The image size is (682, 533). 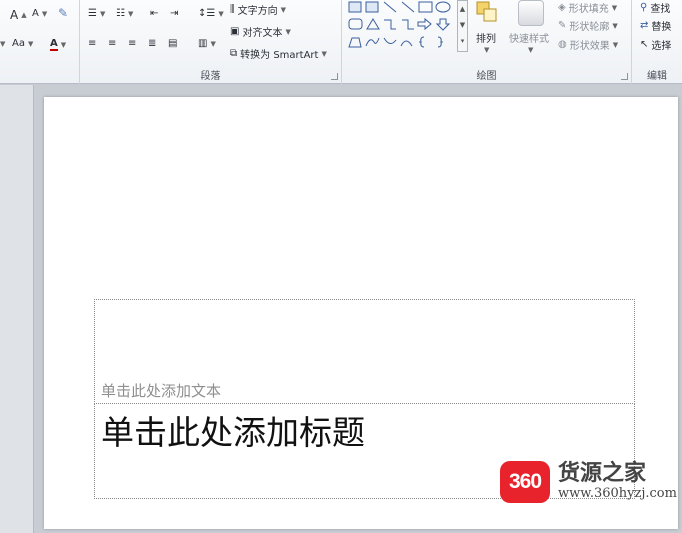 I want to click on align-left-button: ≡, so click(x=92, y=43).